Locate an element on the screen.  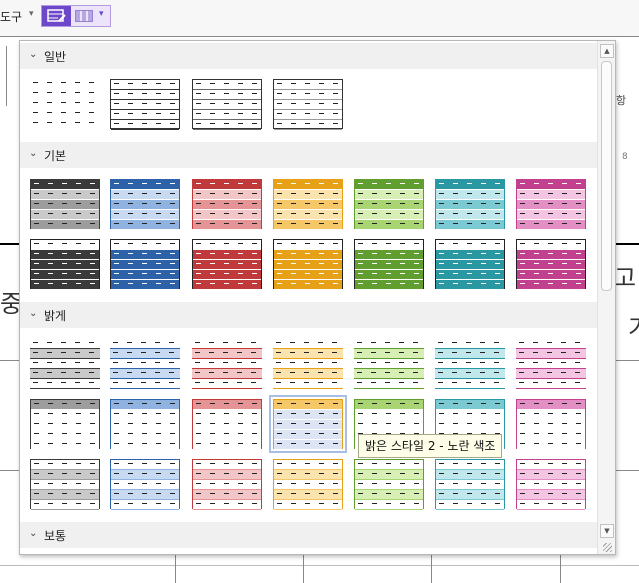
scroll-up-icon: ▲ is located at coordinates (607, 51).